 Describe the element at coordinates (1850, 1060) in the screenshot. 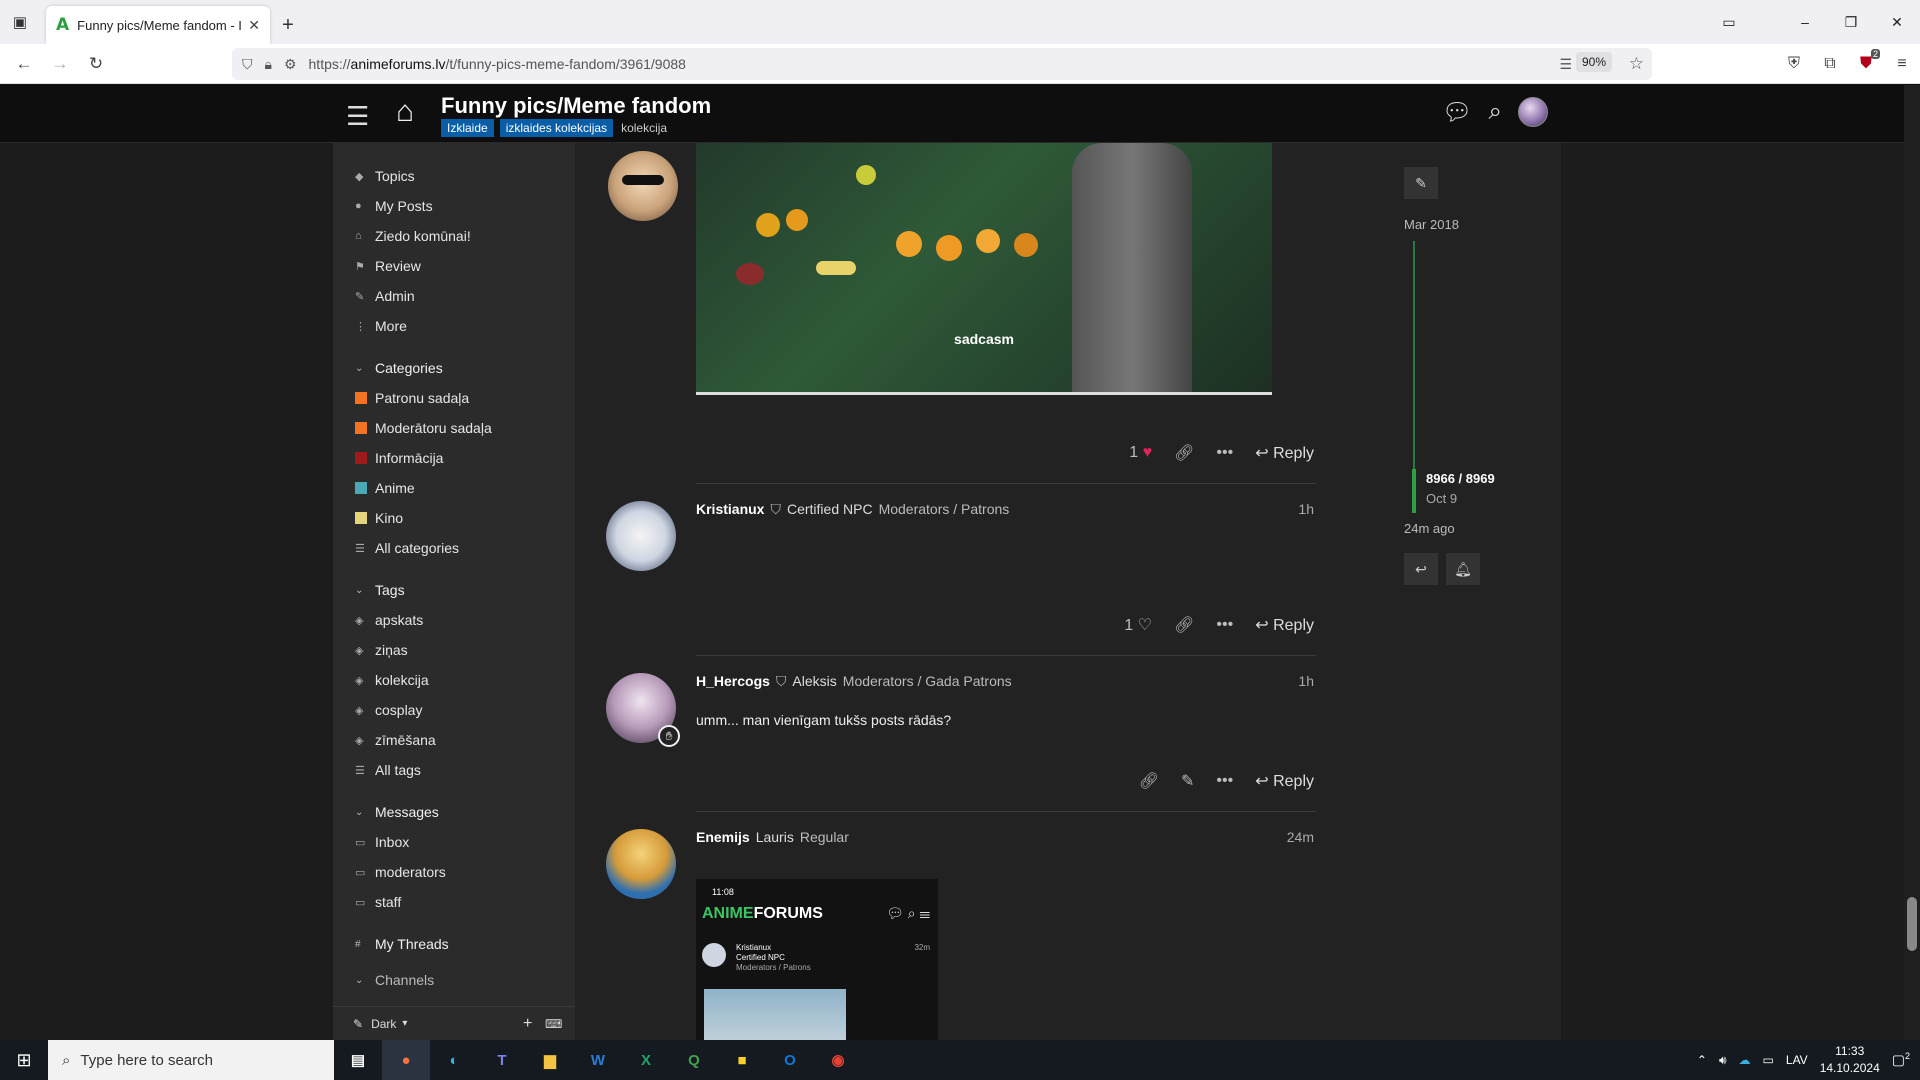

I see `clock: 11:33 14.10.2024` at that location.